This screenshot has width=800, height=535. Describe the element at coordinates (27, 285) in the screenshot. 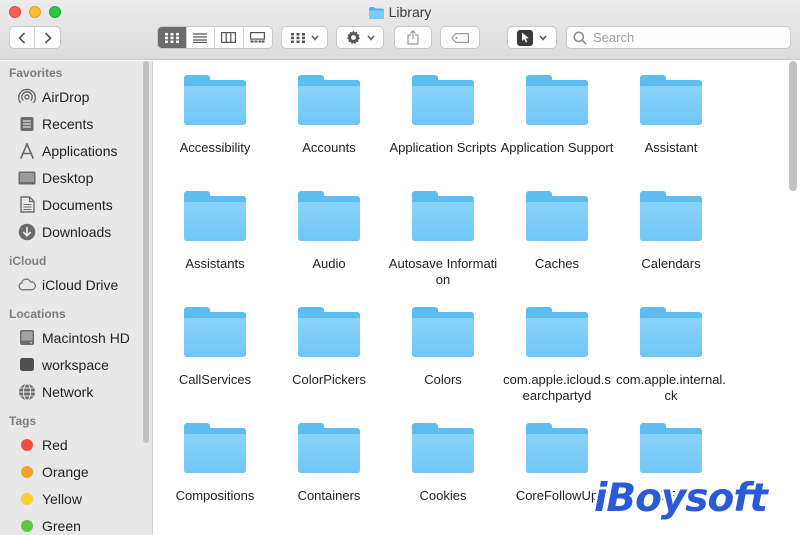

I see `cloud-icon` at that location.